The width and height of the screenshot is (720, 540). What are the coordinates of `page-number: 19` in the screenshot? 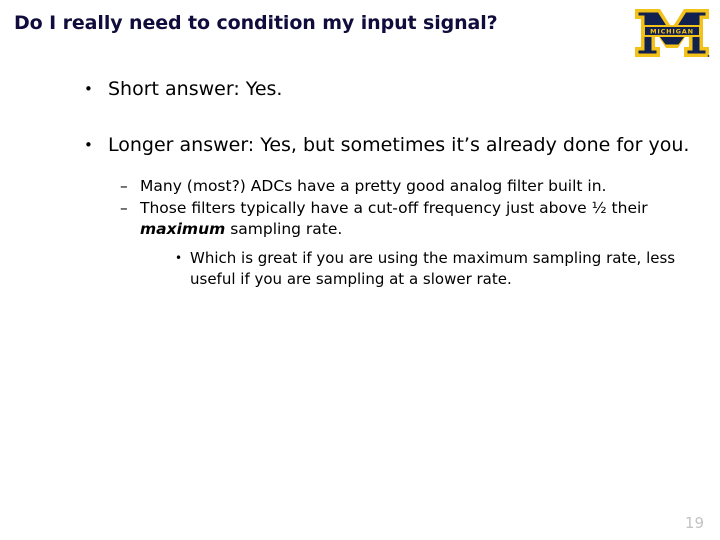 It's located at (694, 523).